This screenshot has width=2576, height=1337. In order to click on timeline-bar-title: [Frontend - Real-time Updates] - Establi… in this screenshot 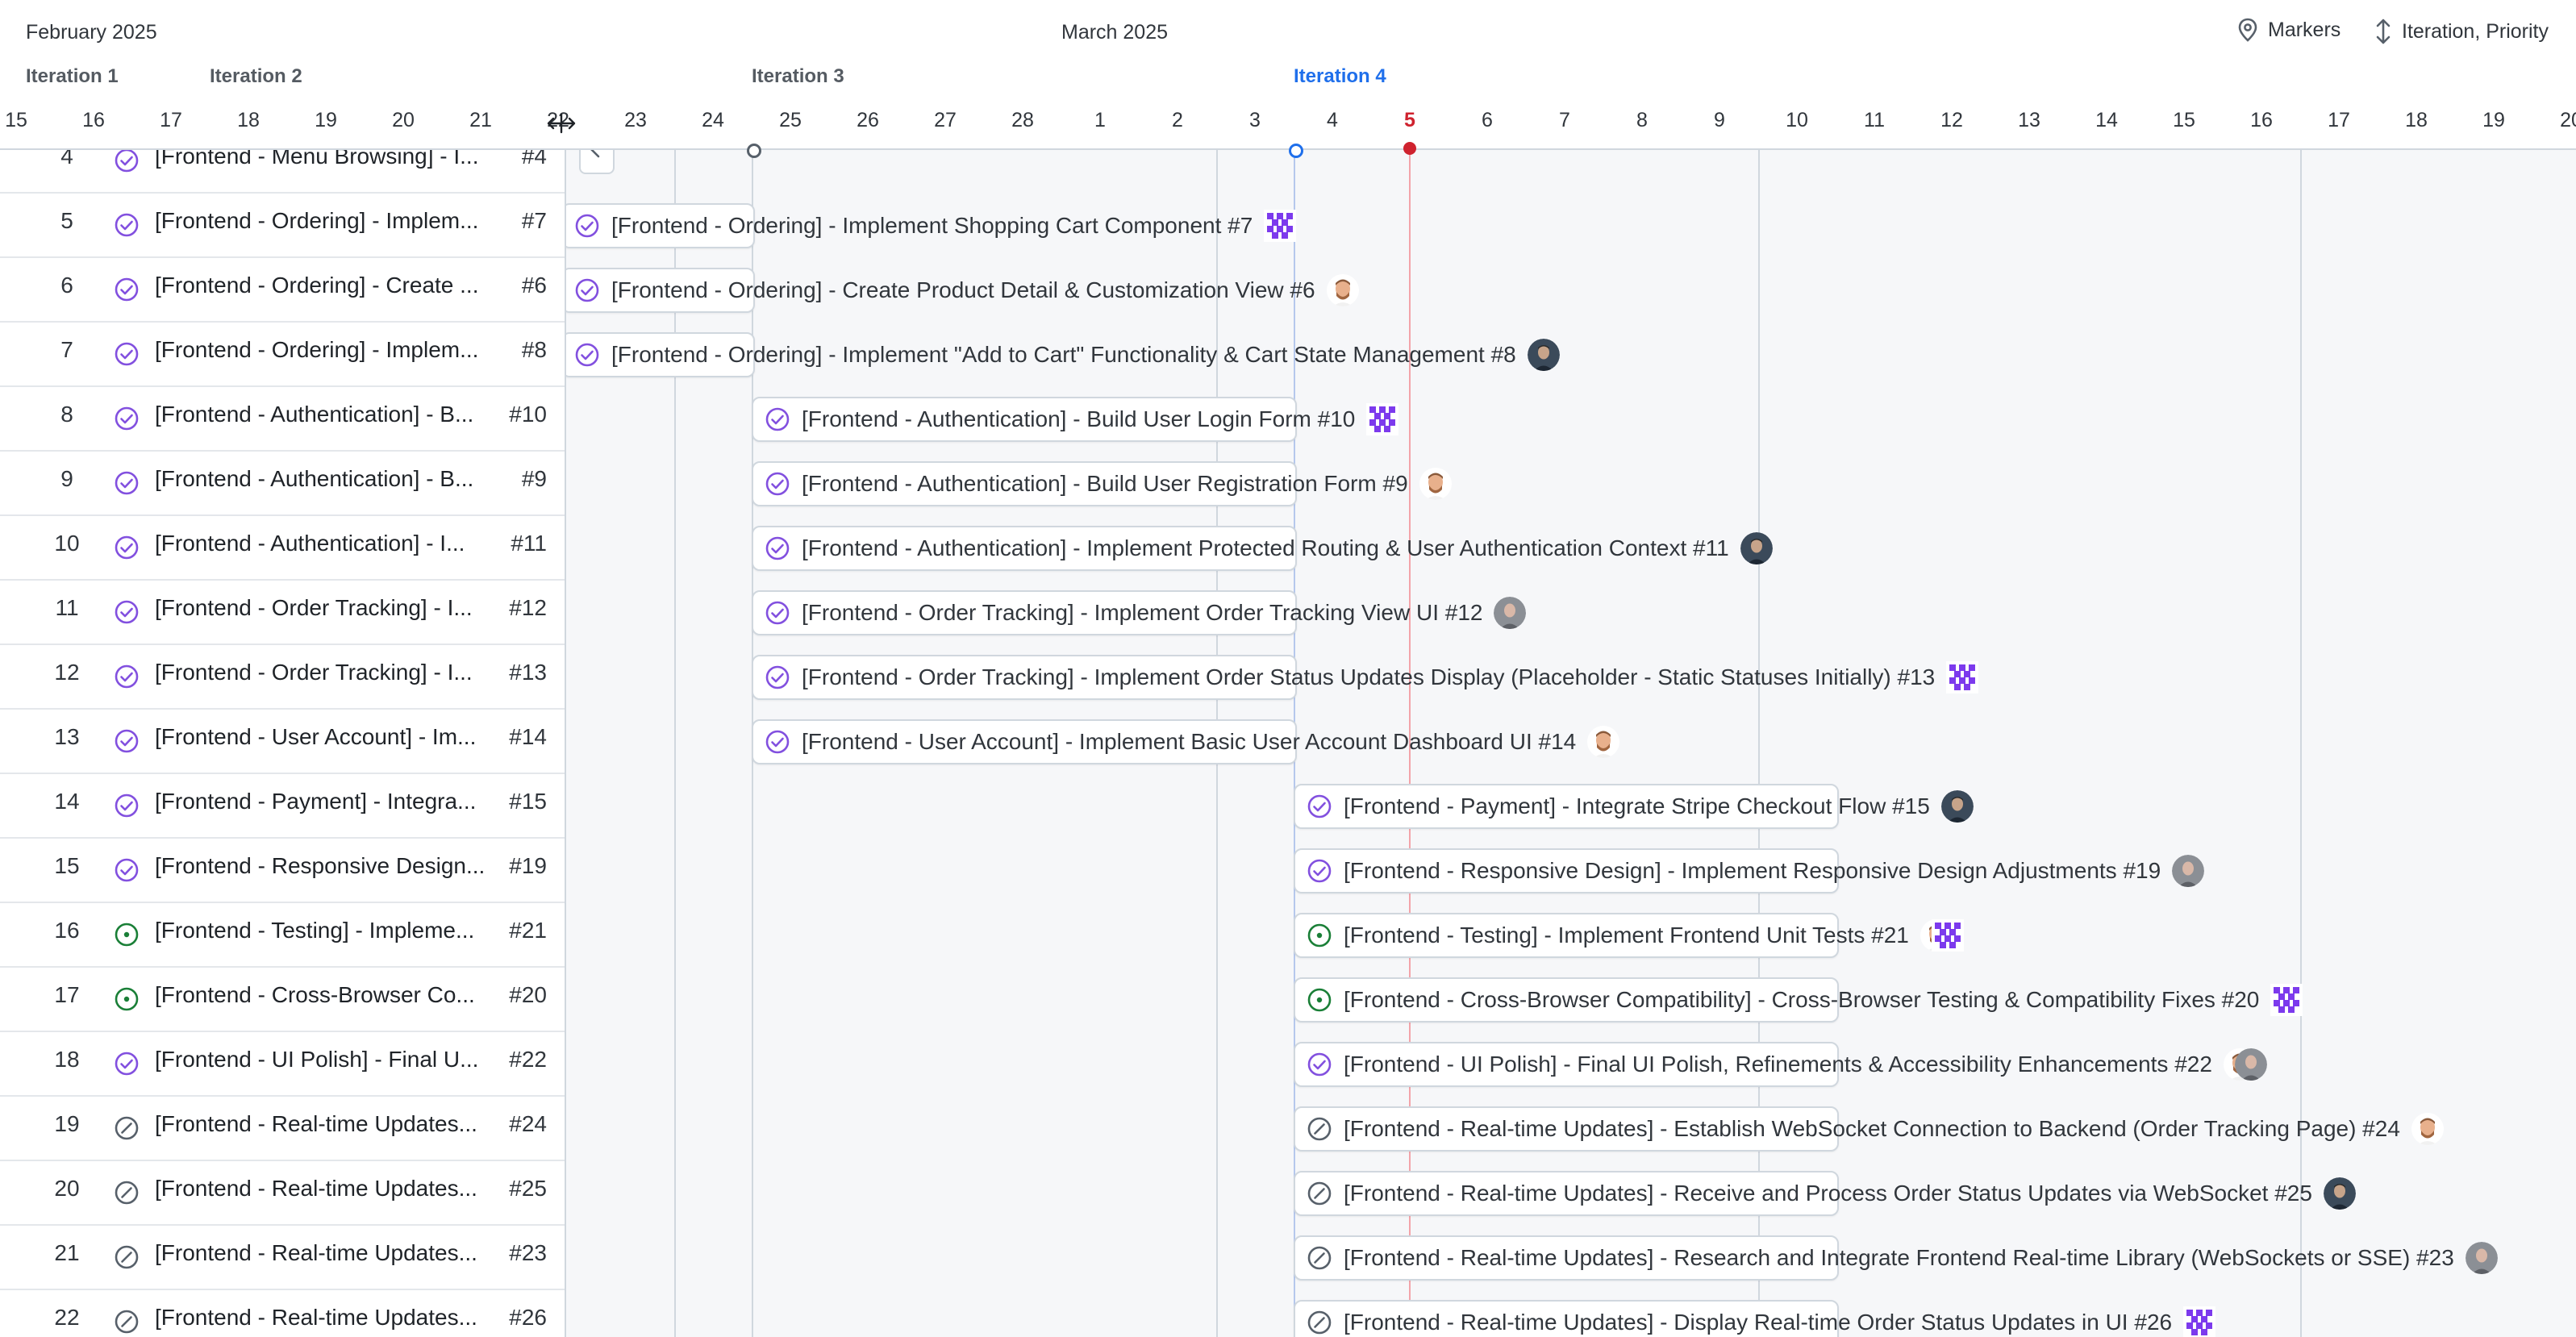, I will do `click(1872, 1129)`.